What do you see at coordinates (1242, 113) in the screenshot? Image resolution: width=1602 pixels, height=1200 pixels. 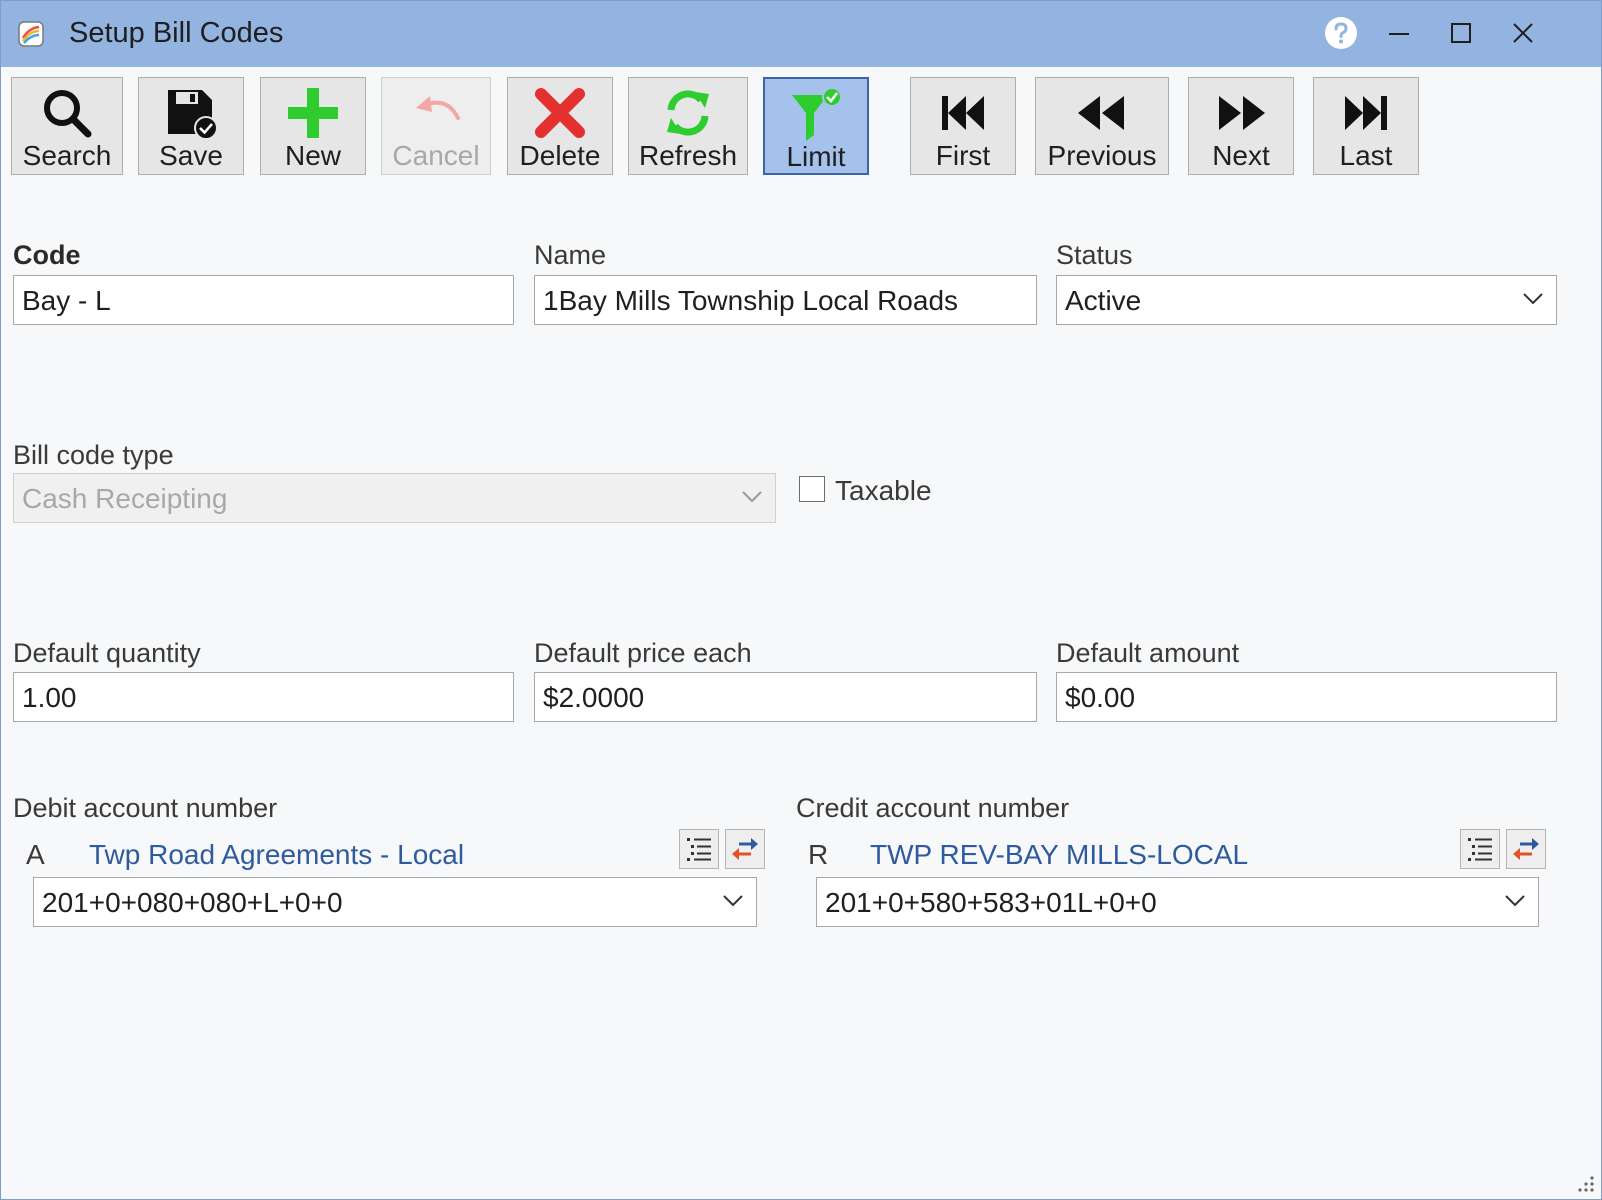 I see `next-record-icon` at bounding box center [1242, 113].